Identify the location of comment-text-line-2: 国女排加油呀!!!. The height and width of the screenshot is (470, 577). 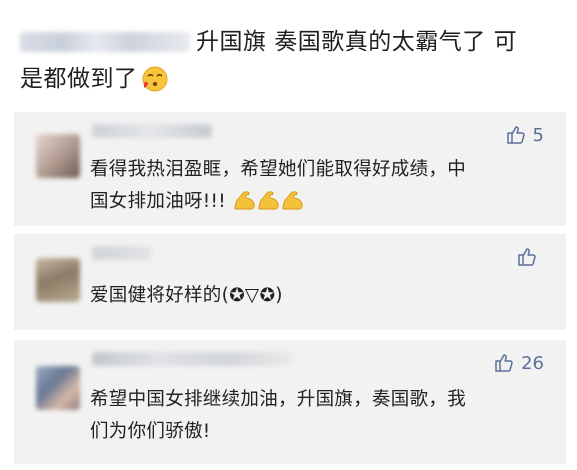
(278, 202).